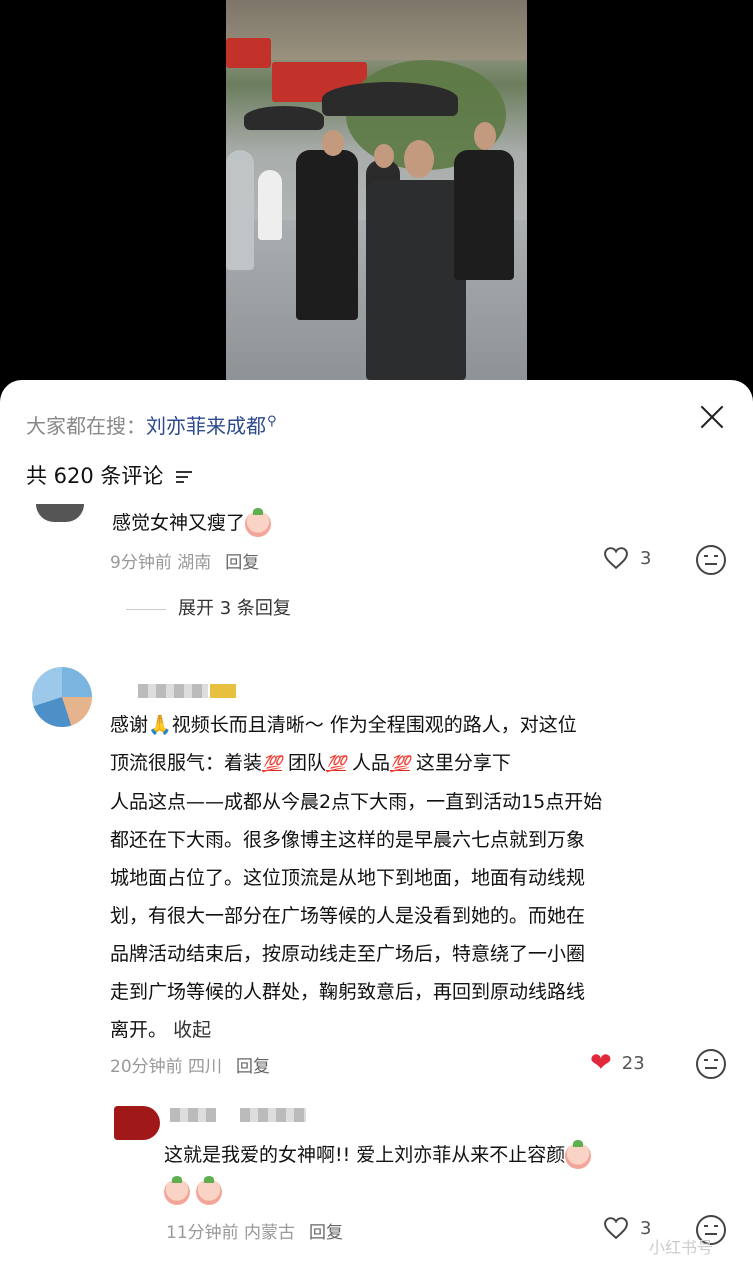  I want to click on trending-search-prefix: 大家都在搜：, so click(86, 426).